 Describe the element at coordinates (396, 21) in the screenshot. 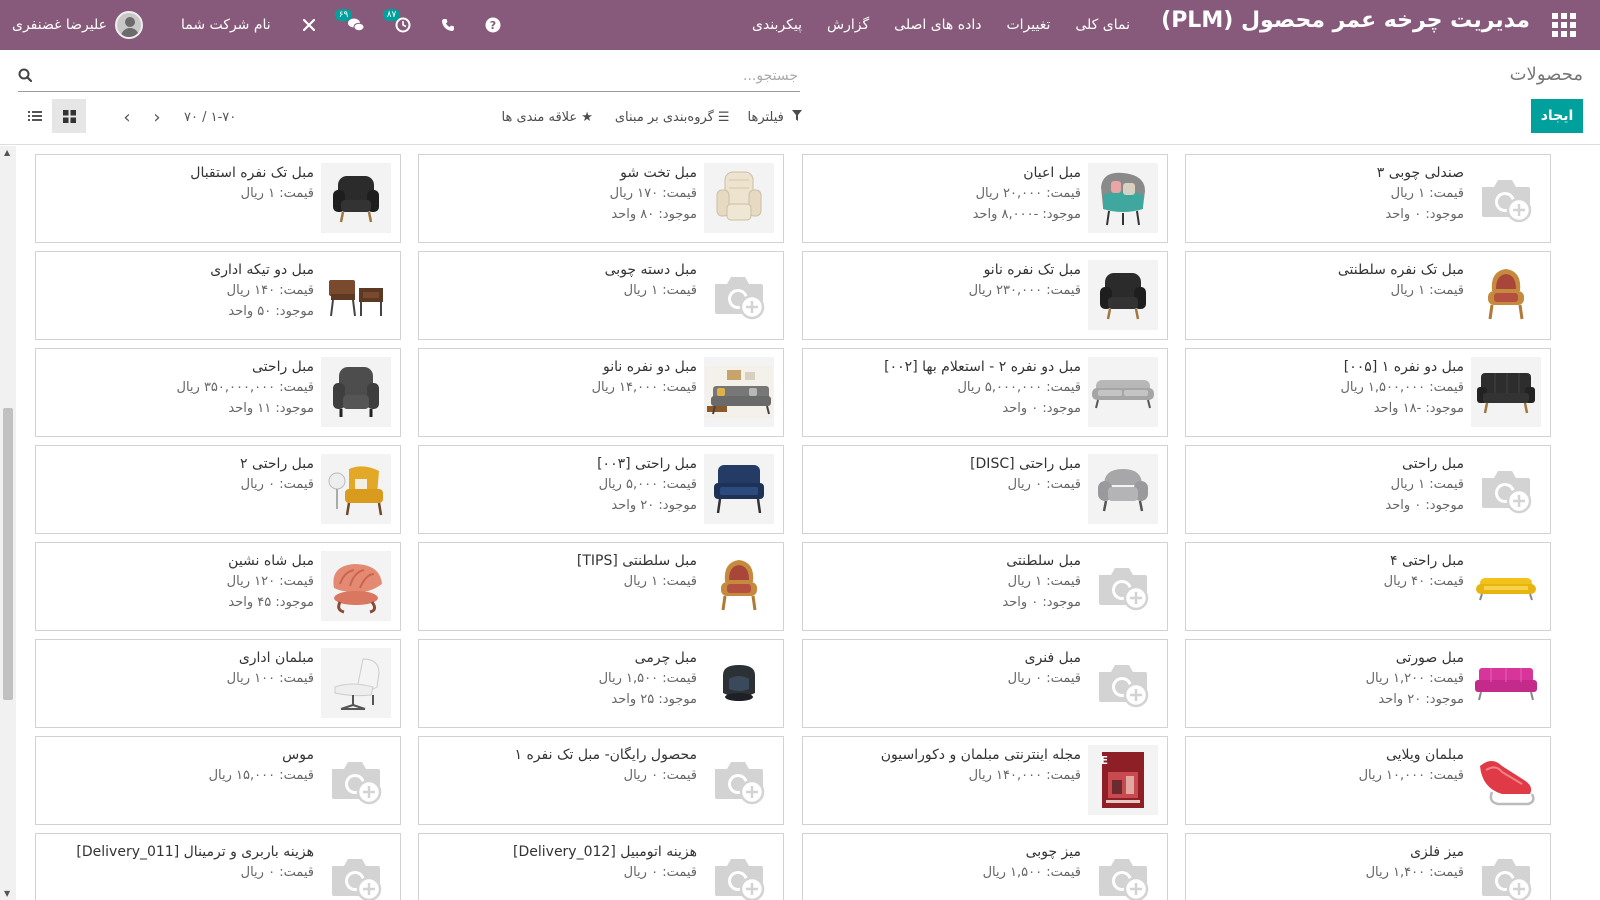

I see `activities-button: ۸۷` at that location.